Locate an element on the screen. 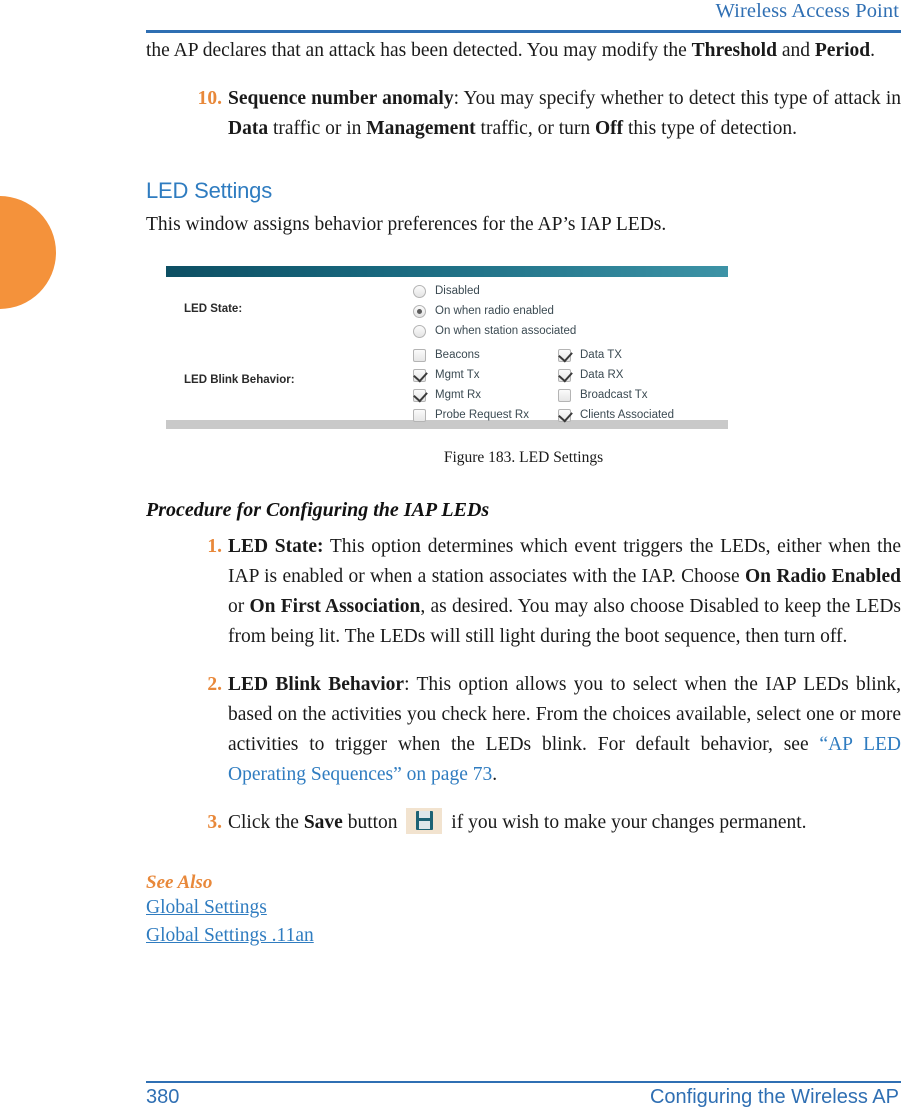 The image size is (901, 1114). checkbox-label-clients-associated: Clients Associated is located at coordinates (627, 415).